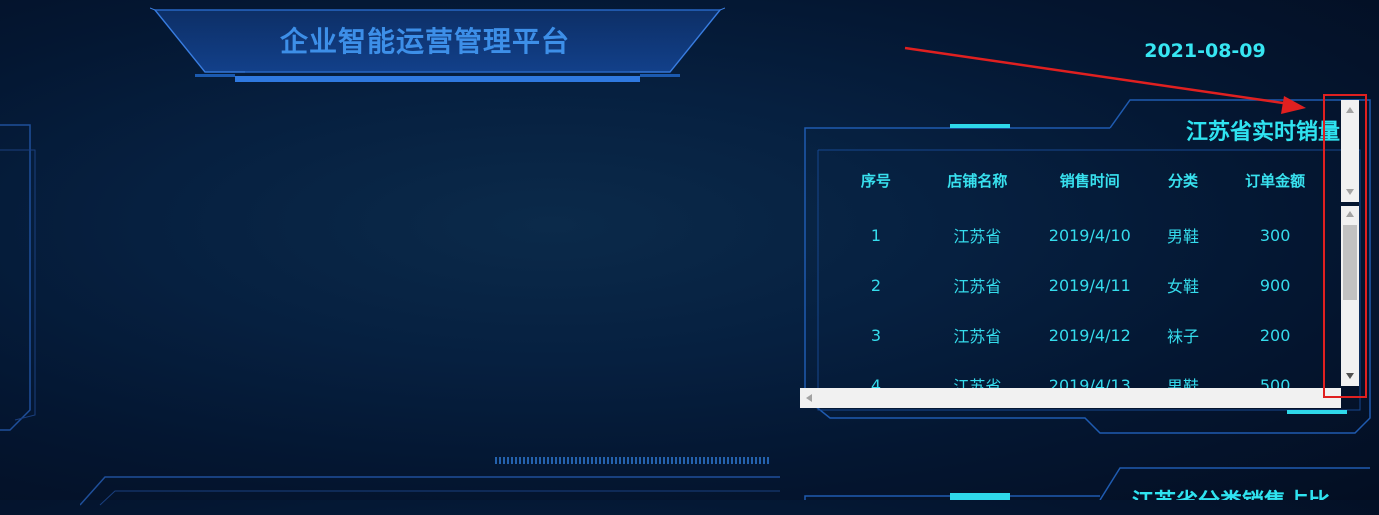 The height and width of the screenshot is (515, 1379). Describe the element at coordinates (1205, 51) in the screenshot. I see `current-date: 2021-08-09` at that location.